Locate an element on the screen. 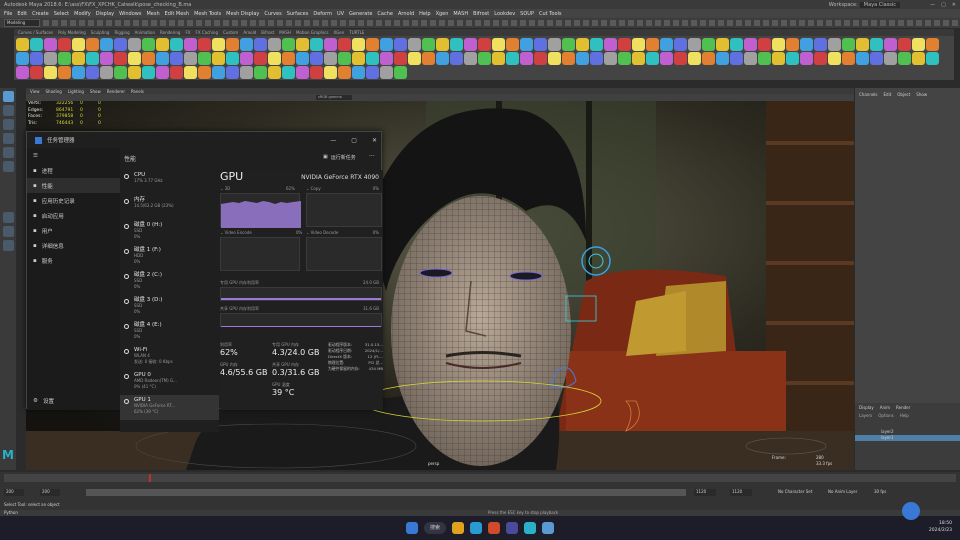 The image size is (960, 540). viewport-menu-shading: Shading is located at coordinates (54, 91).